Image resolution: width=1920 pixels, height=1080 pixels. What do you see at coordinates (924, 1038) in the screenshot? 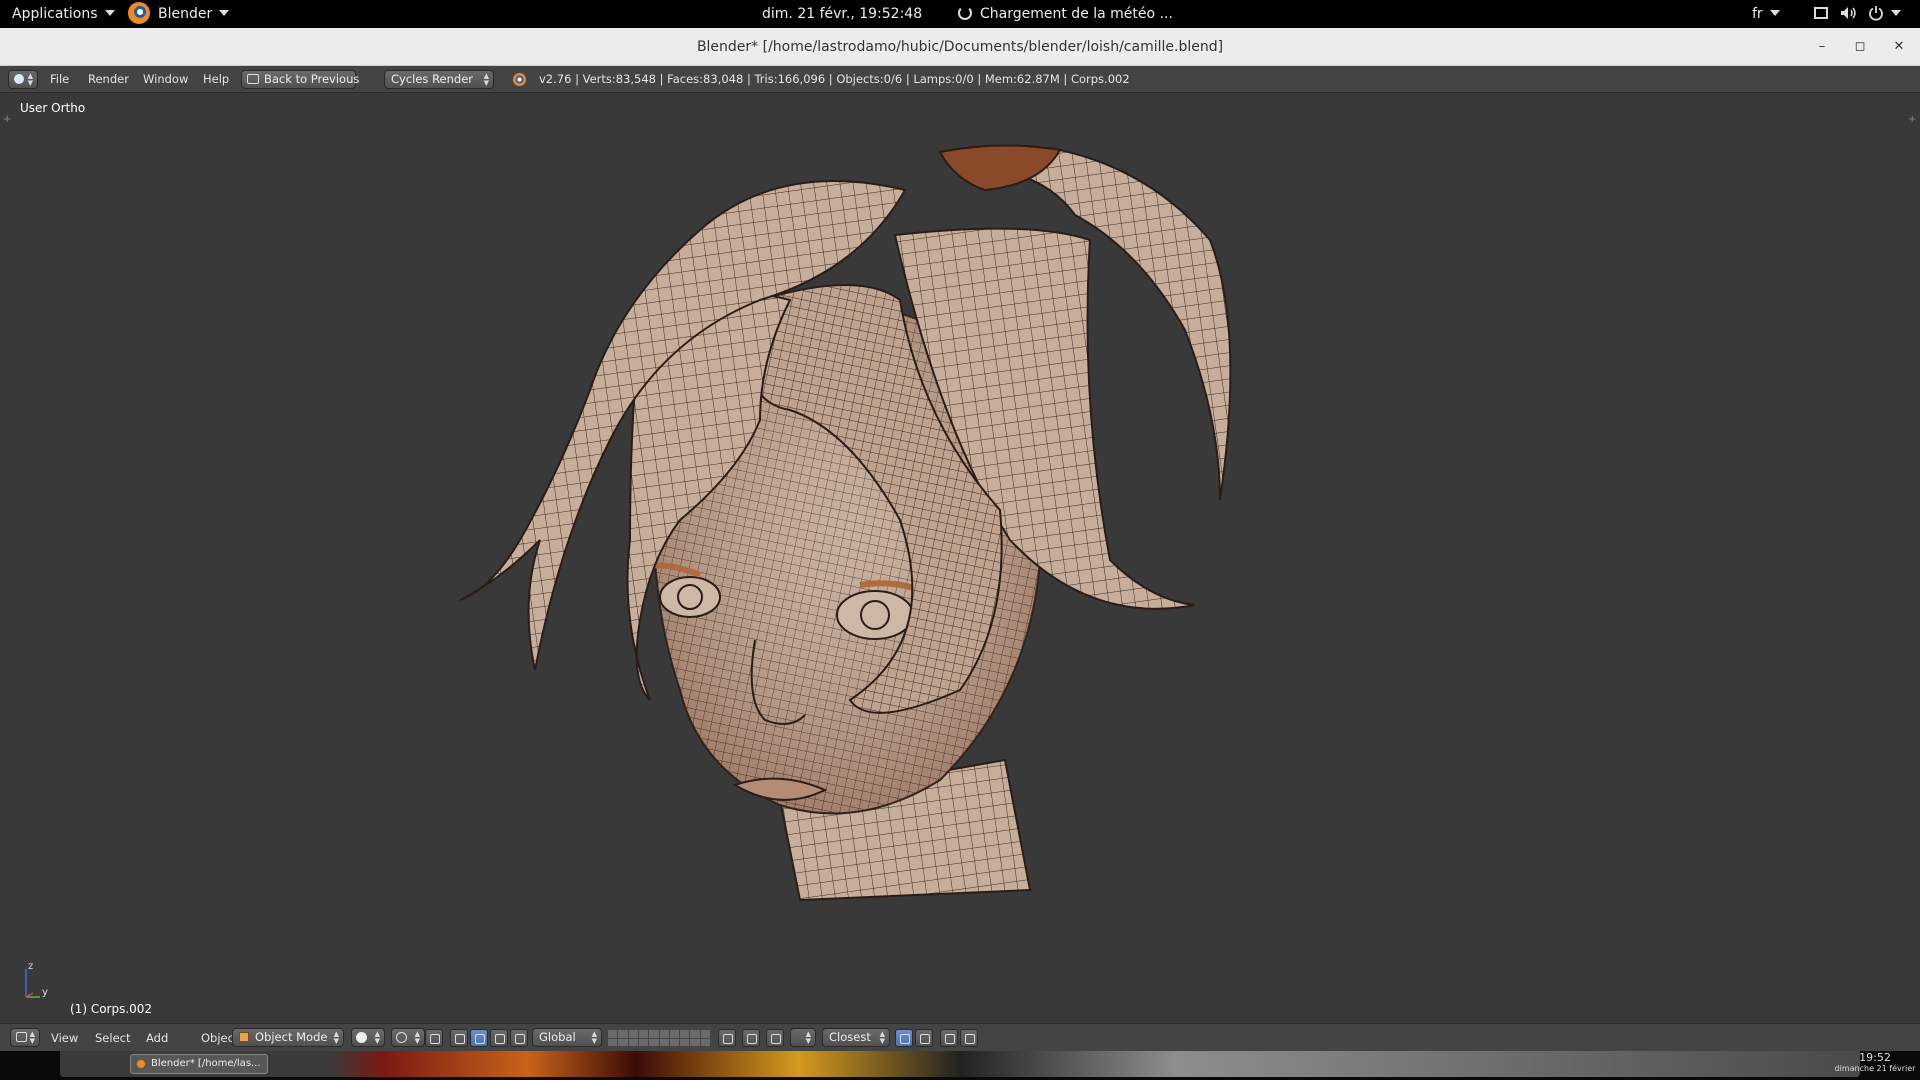
I see `snap-project-icon` at bounding box center [924, 1038].